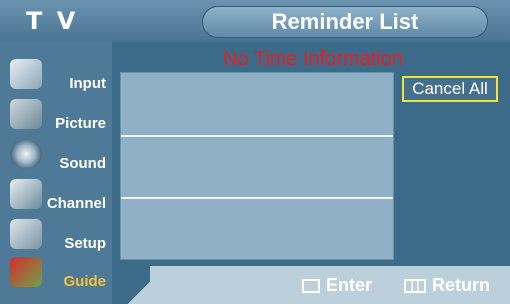 This screenshot has width=510, height=304. Describe the element at coordinates (313, 59) in the screenshot. I see `no-time-message: No Time Information` at that location.